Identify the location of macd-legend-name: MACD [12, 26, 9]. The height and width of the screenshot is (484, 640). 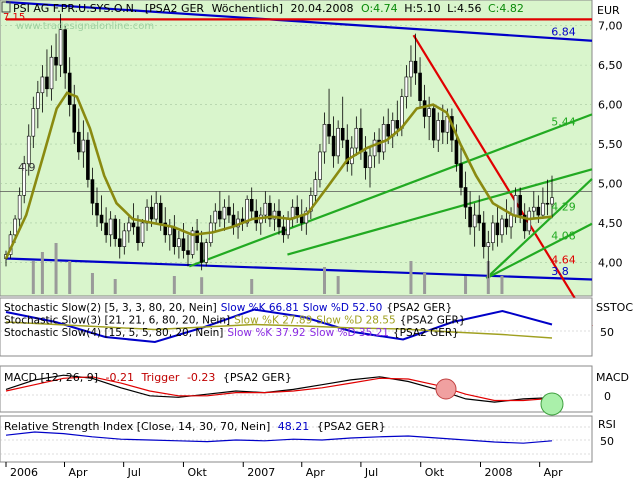
(51, 377).